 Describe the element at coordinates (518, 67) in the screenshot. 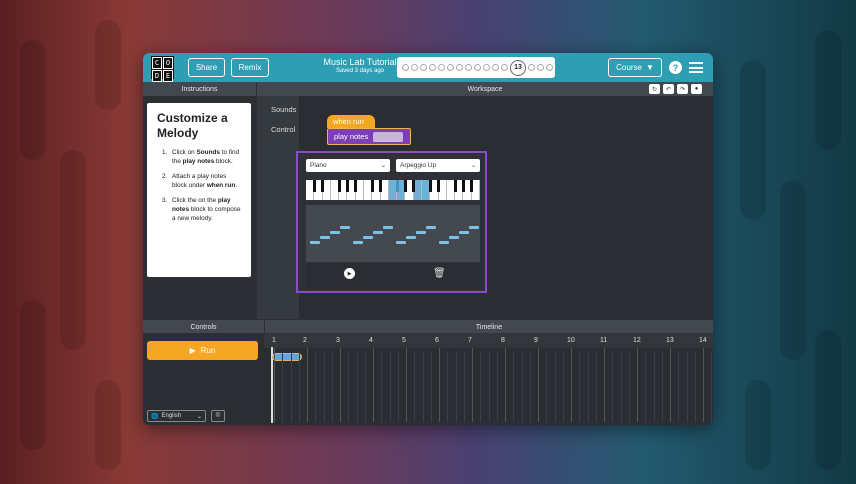

I see `current-level-indicator: 13` at that location.